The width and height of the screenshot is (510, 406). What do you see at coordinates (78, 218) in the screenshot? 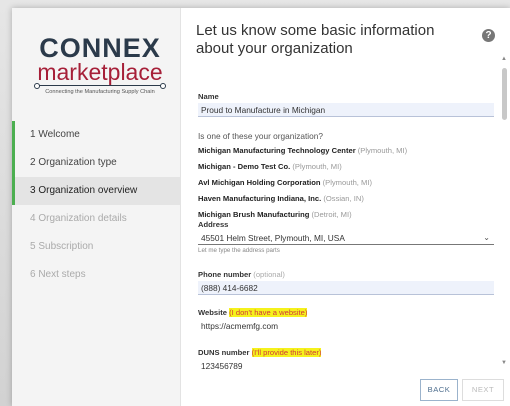
I see `step-organization-details: 4 Organization details` at bounding box center [78, 218].